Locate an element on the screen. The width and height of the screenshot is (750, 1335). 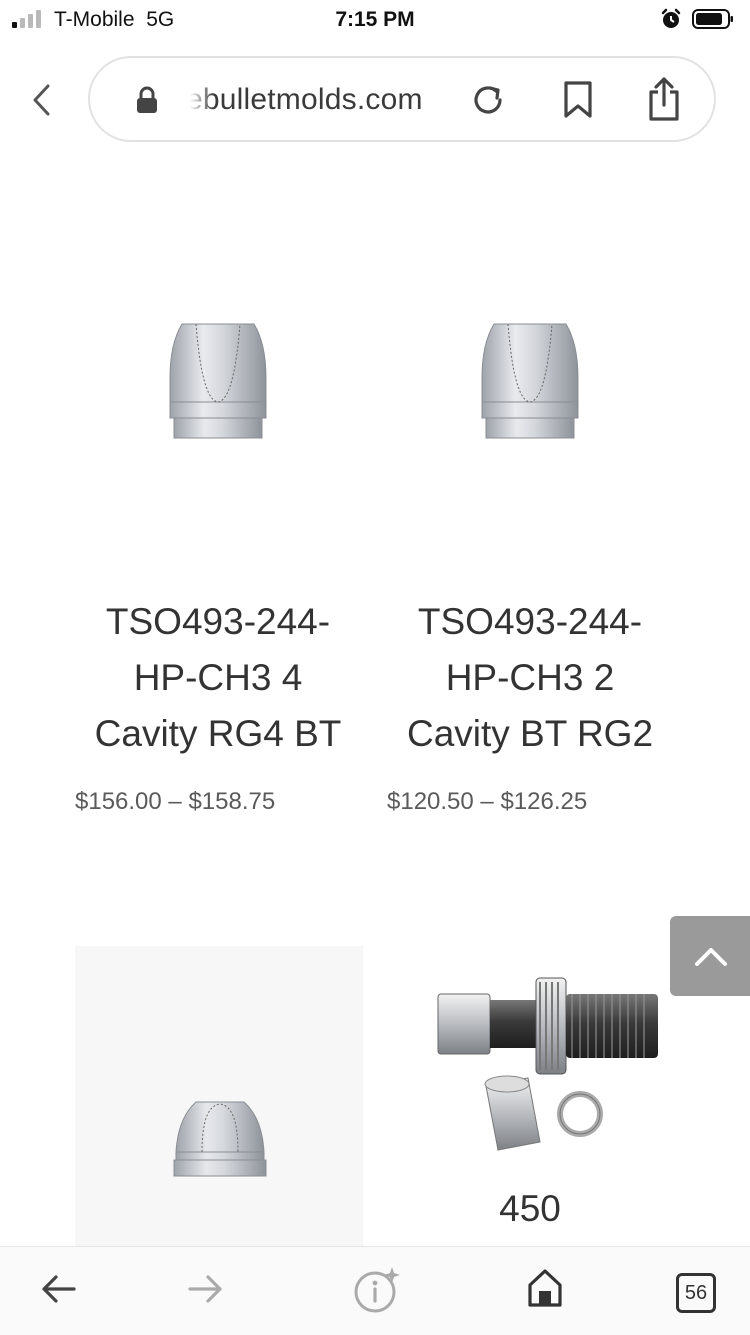
url-fade is located at coordinates (199, 100).